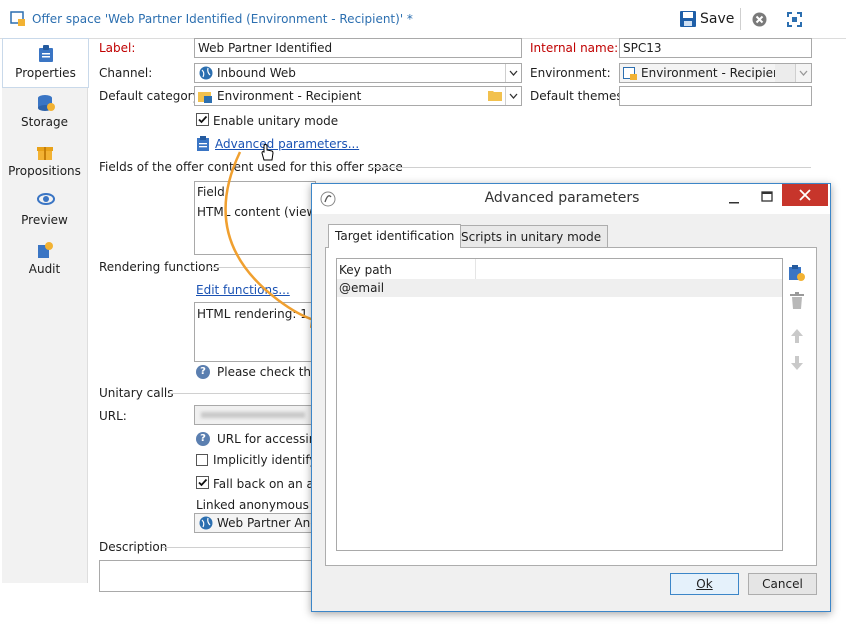 Image resolution: width=846 pixels, height=629 pixels. Describe the element at coordinates (797, 301) in the screenshot. I see `delete-icon` at that location.